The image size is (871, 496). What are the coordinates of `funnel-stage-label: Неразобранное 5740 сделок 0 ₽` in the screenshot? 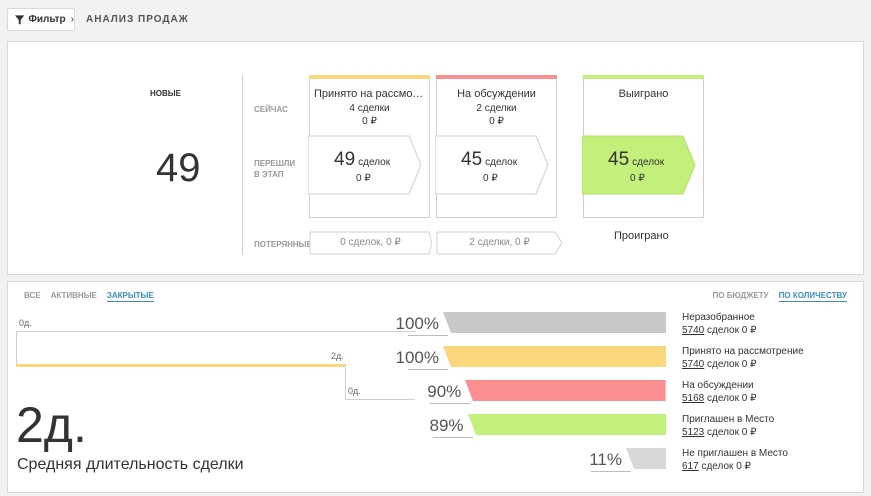 It's located at (719, 324).